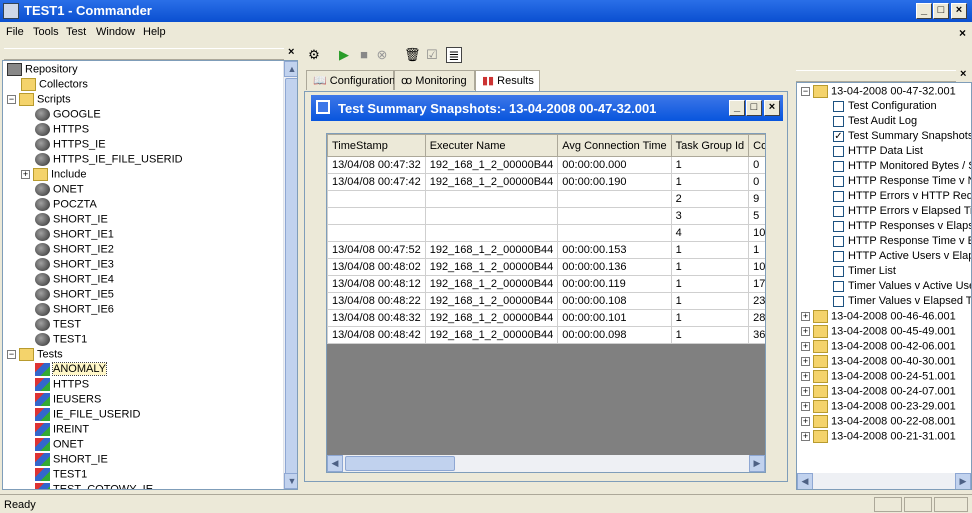  I want to click on left-panel-grip, so click(144, 54).